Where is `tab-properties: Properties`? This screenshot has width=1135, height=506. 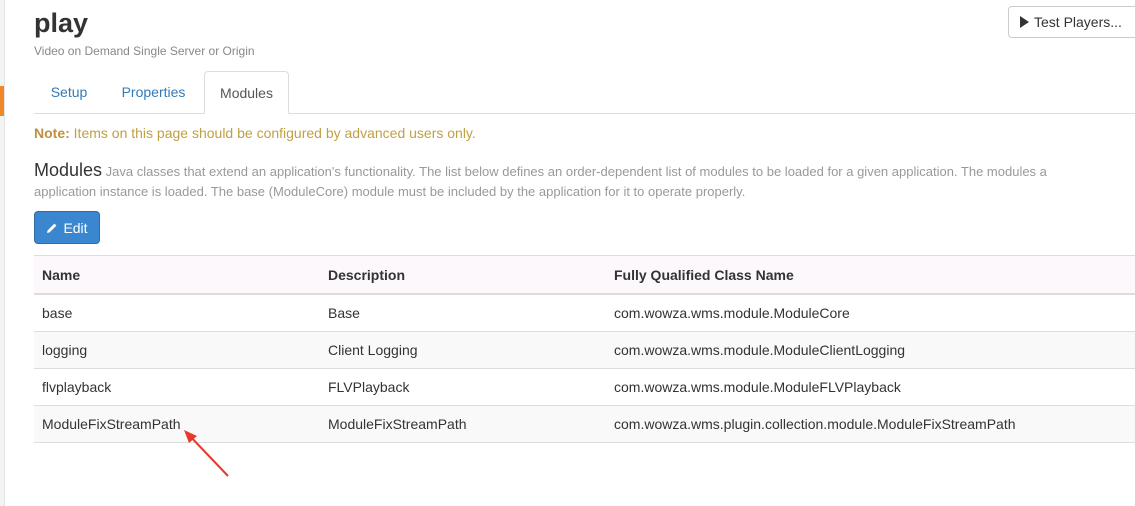
tab-properties: Properties is located at coordinates (153, 92).